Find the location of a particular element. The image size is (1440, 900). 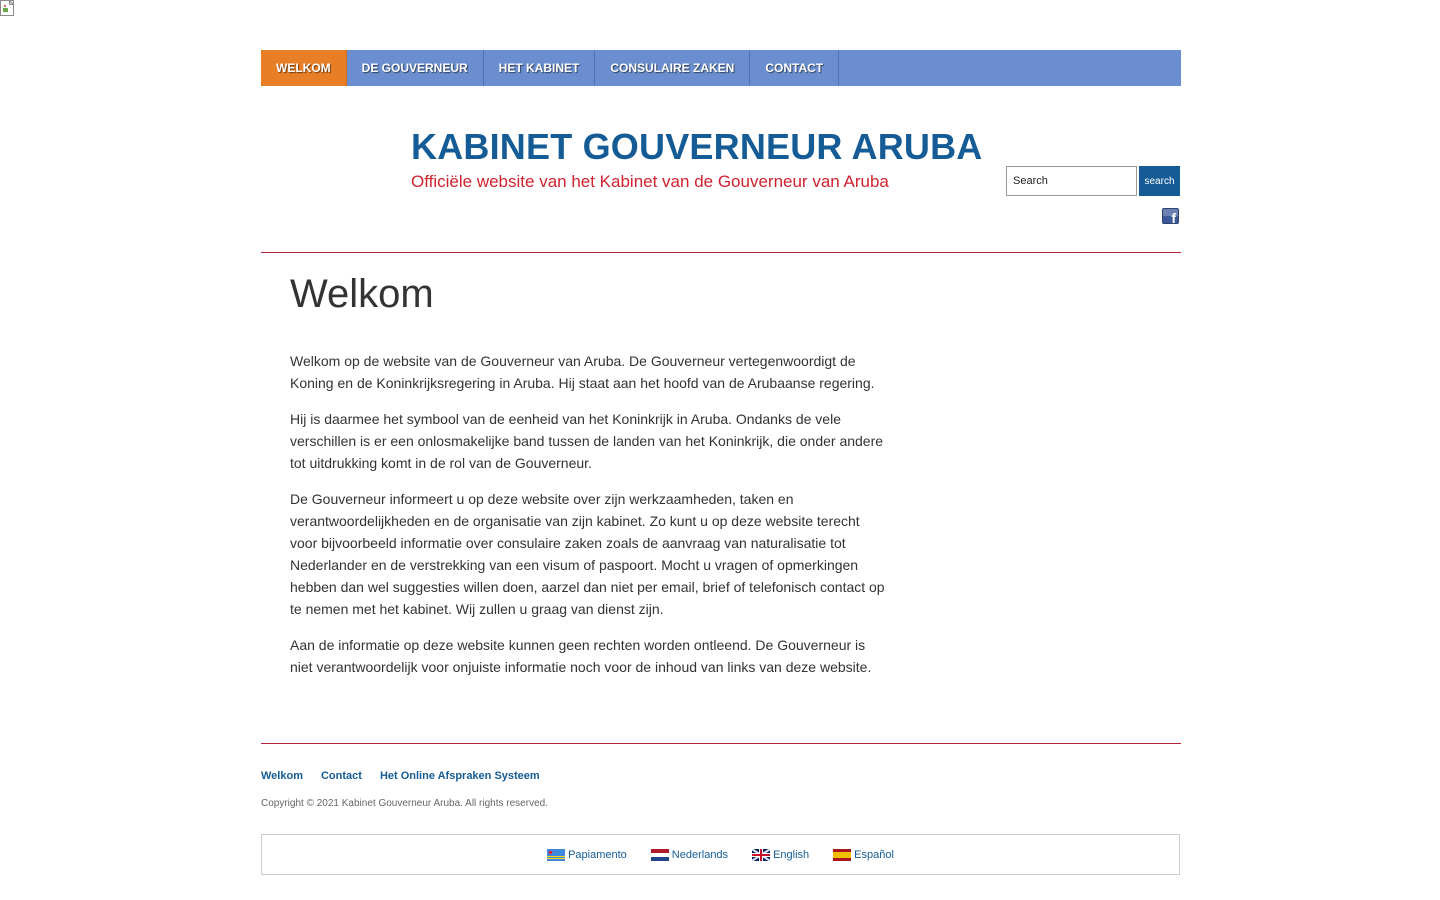

lang-label: Nederlands is located at coordinates (700, 854).